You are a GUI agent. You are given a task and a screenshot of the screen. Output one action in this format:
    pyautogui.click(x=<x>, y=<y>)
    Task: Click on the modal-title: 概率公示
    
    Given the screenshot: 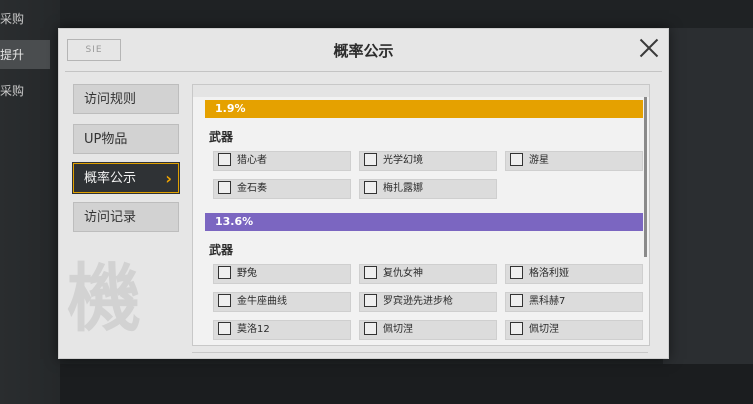 What is the action you would take?
    pyautogui.click(x=363, y=51)
    